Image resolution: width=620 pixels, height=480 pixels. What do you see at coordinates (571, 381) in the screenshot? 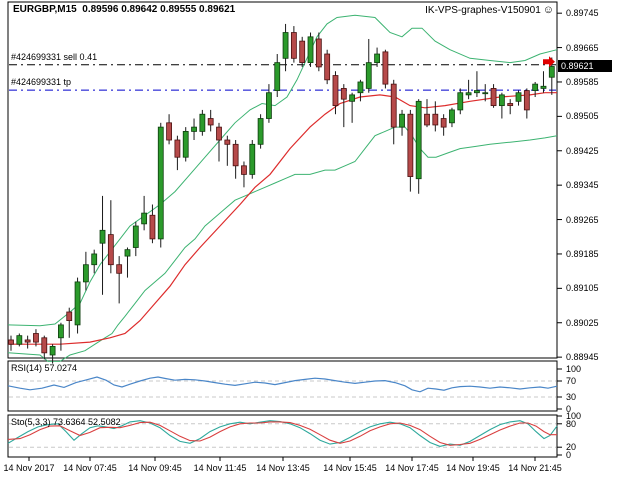
I see `indicator-tick-label: 70` at bounding box center [571, 381].